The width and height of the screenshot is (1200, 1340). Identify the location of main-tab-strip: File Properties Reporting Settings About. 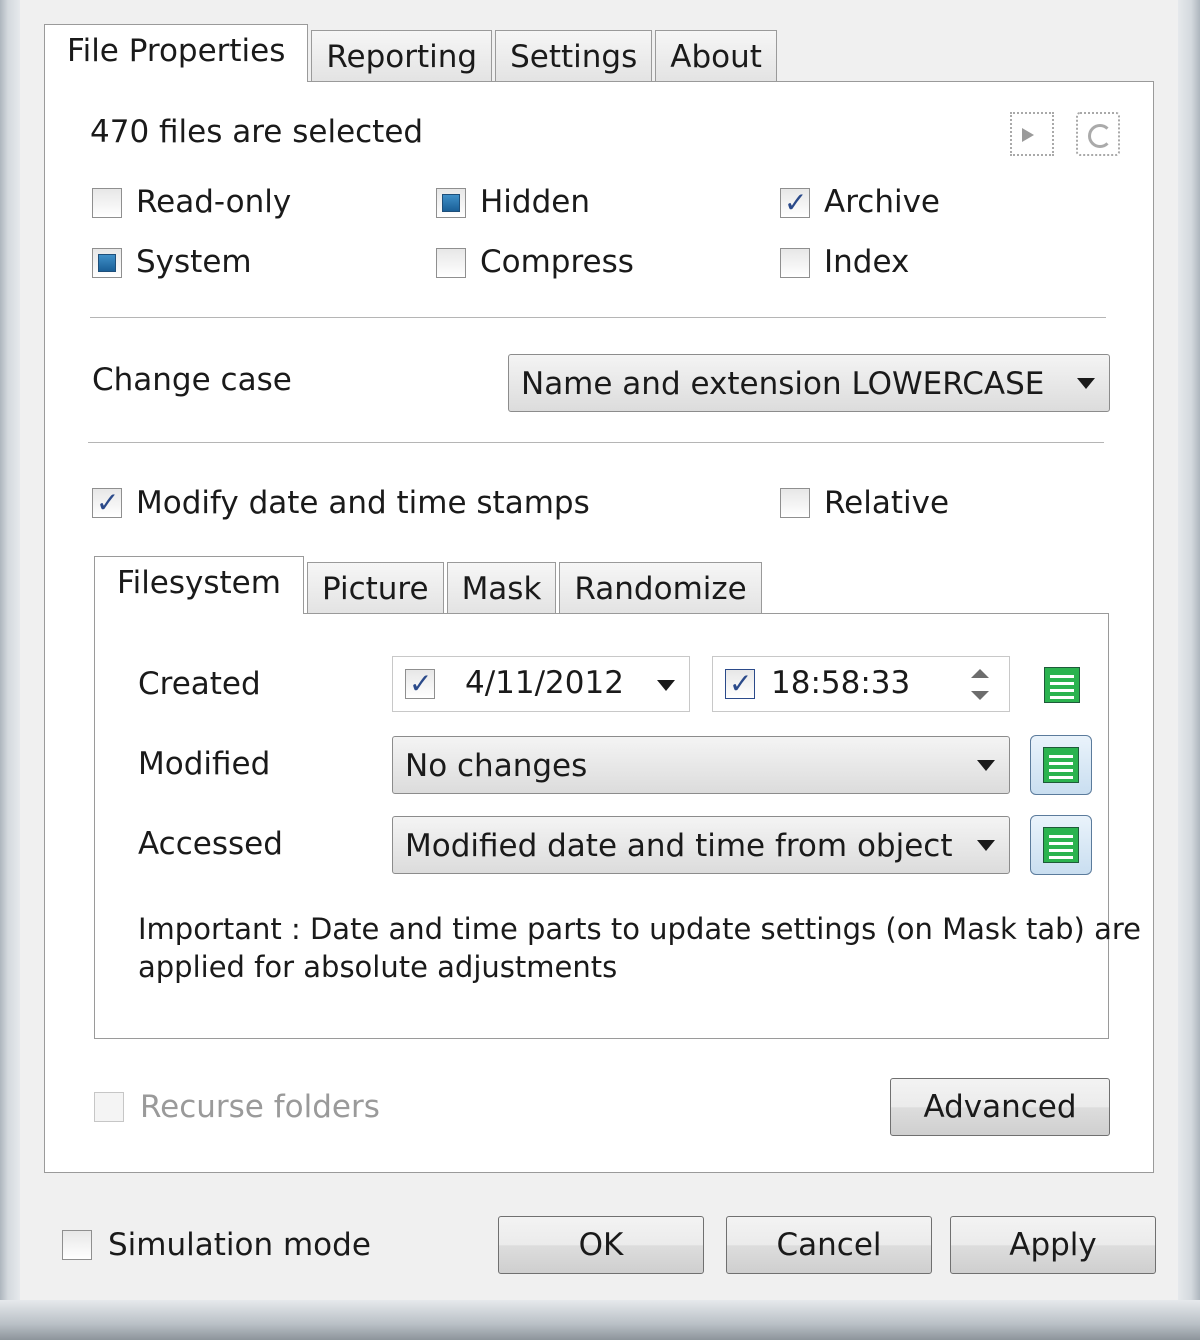
(412, 53).